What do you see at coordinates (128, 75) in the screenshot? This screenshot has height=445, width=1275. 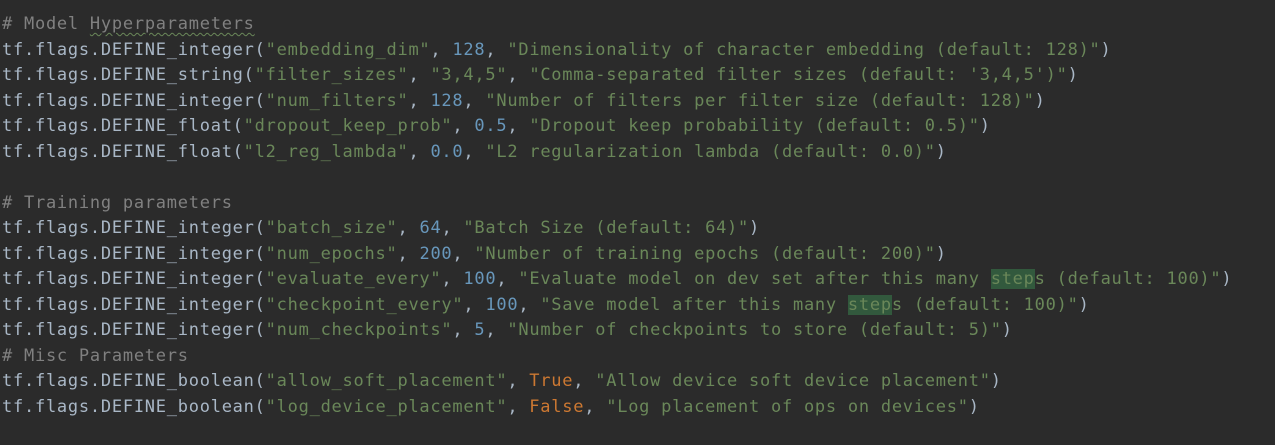 I see `function-call: tf.flags.DEFINE_string(` at bounding box center [128, 75].